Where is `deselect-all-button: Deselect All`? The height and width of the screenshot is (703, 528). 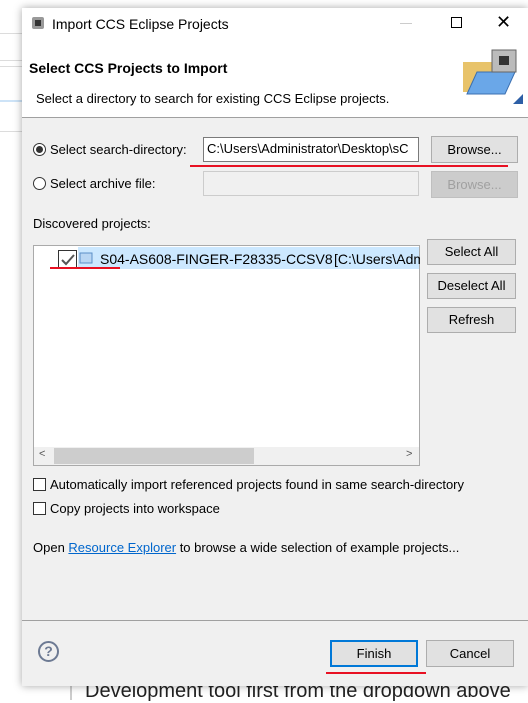 deselect-all-button: Deselect All is located at coordinates (471, 286).